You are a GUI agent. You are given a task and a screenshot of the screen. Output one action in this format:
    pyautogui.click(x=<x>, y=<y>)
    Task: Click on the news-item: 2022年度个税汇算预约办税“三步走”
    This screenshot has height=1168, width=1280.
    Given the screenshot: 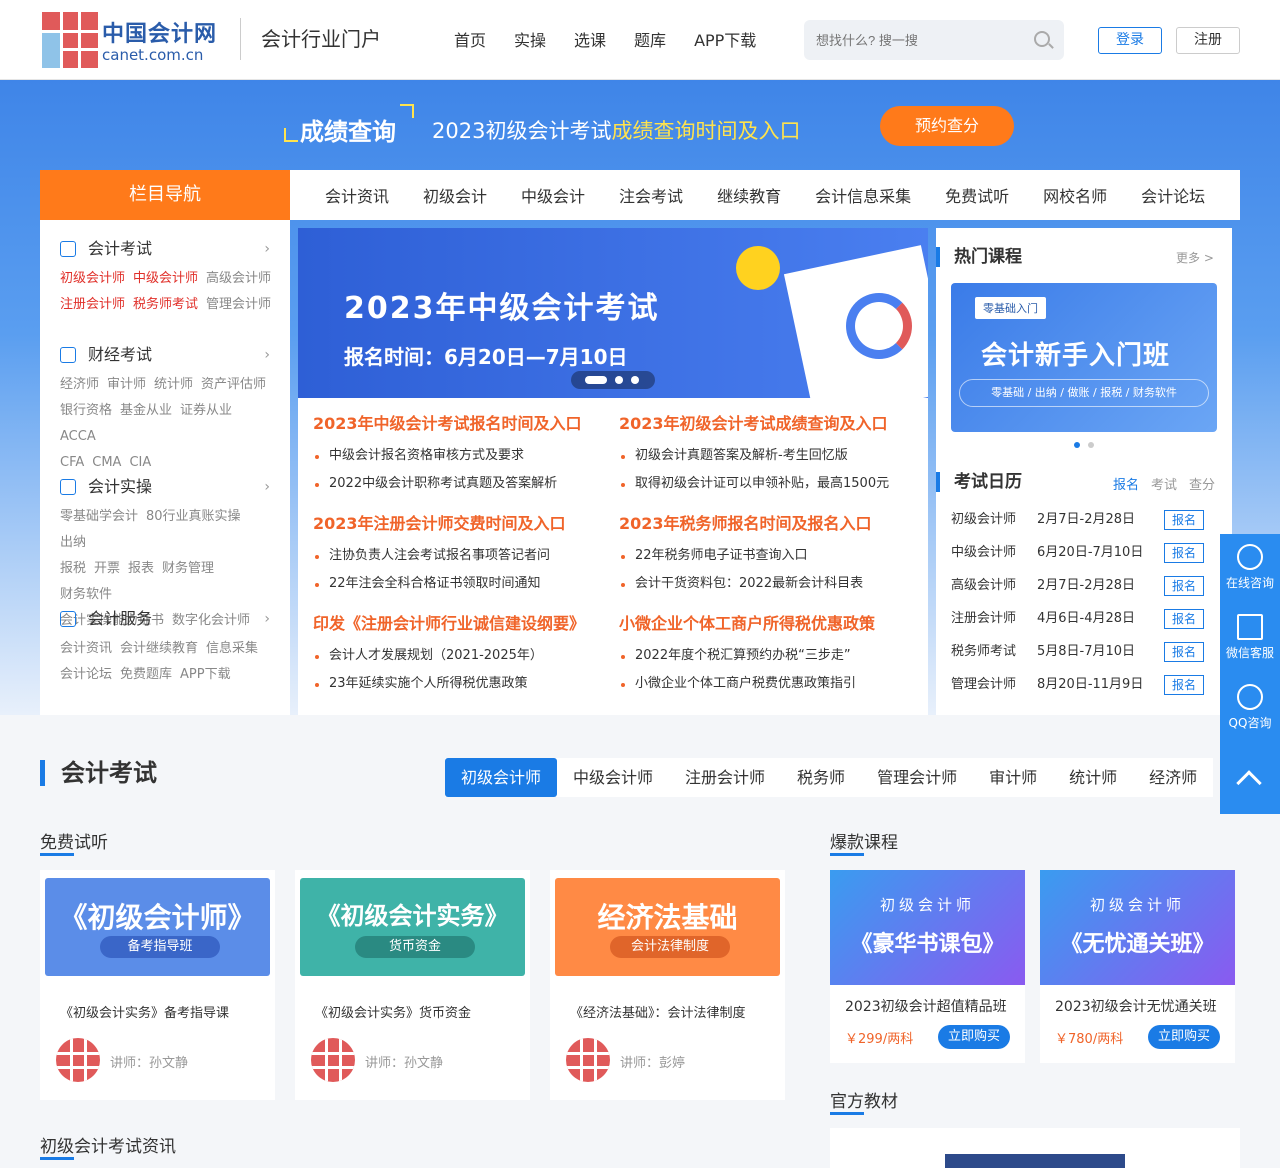 What is the action you would take?
    pyautogui.click(x=769, y=656)
    